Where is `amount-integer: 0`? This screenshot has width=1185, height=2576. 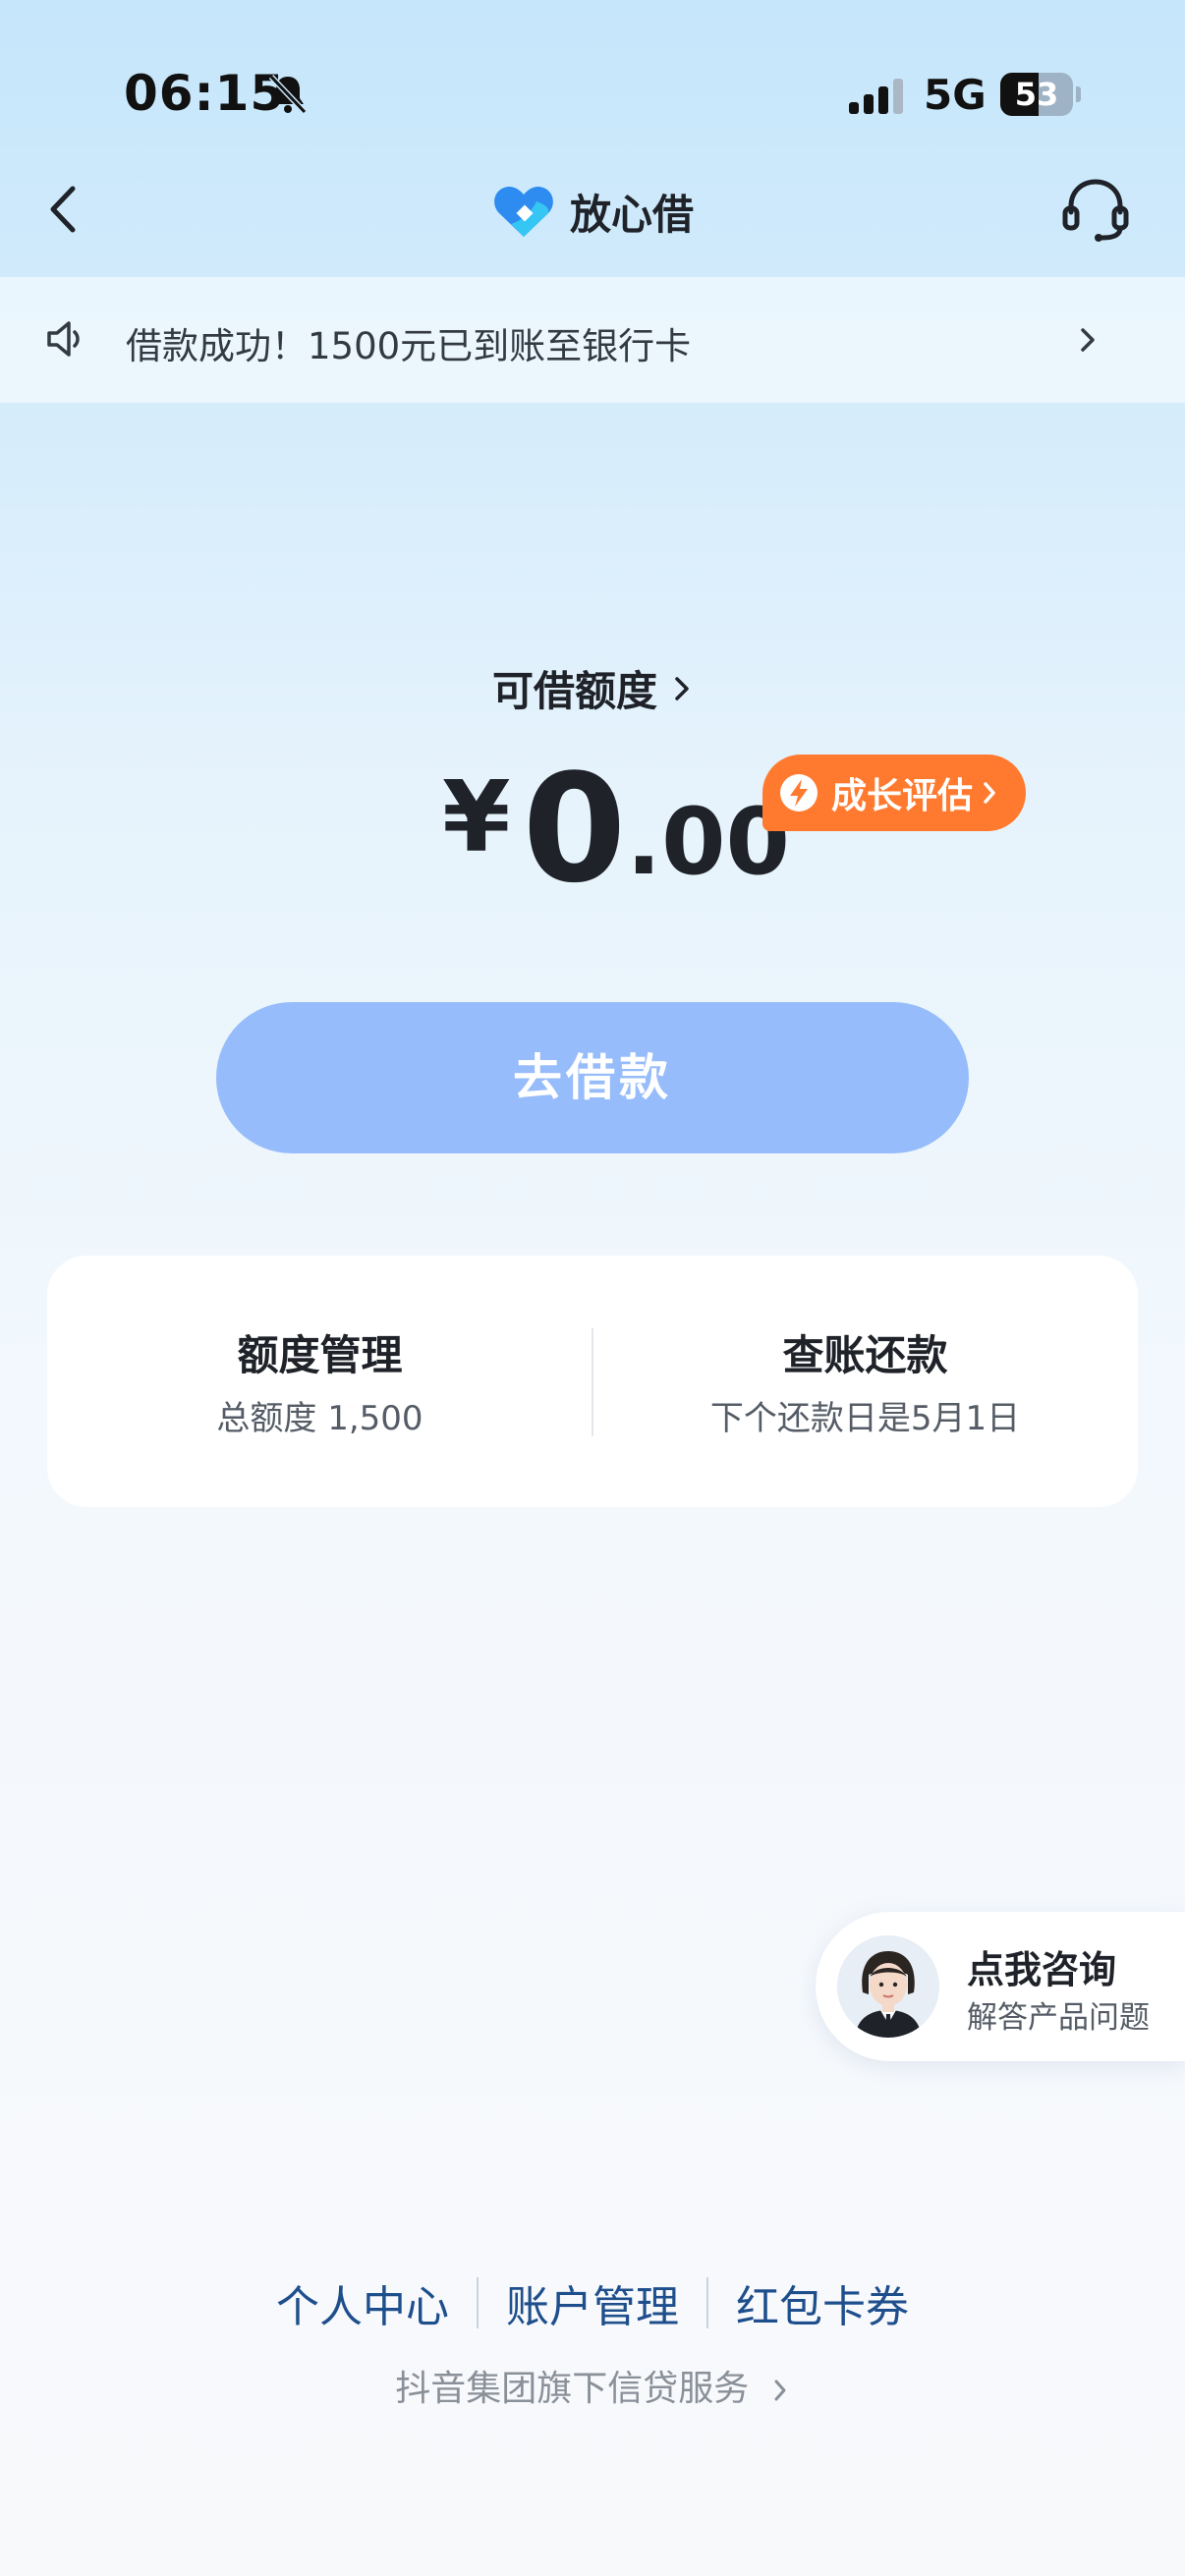 amount-integer: 0 is located at coordinates (575, 829).